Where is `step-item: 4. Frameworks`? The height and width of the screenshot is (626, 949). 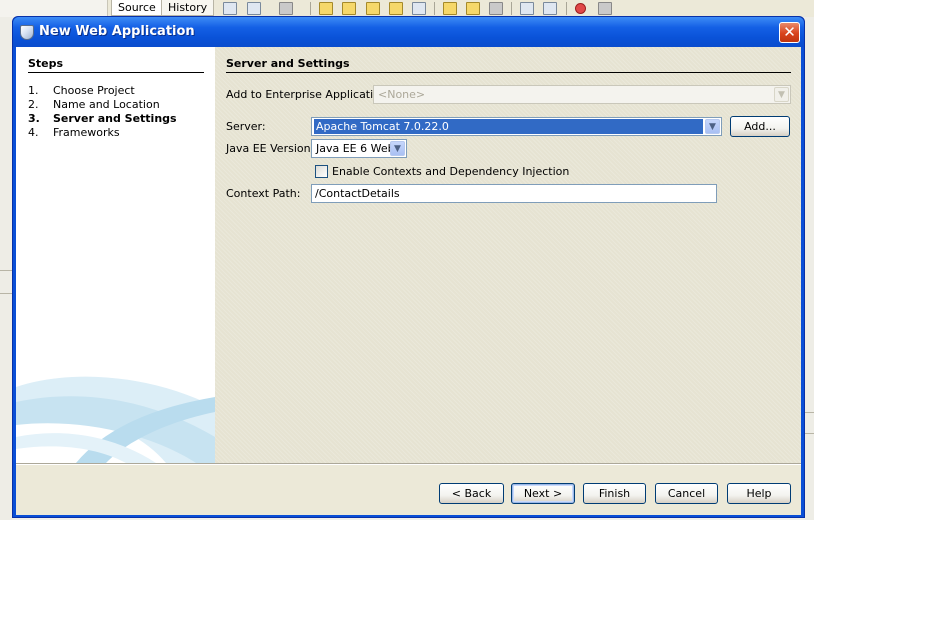 step-item: 4. Frameworks is located at coordinates (102, 133).